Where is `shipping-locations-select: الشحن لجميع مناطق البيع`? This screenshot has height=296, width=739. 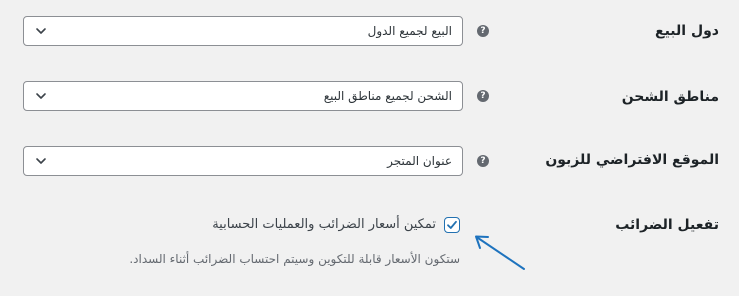 shipping-locations-select: الشحن لجميع مناطق البيع is located at coordinates (243, 96).